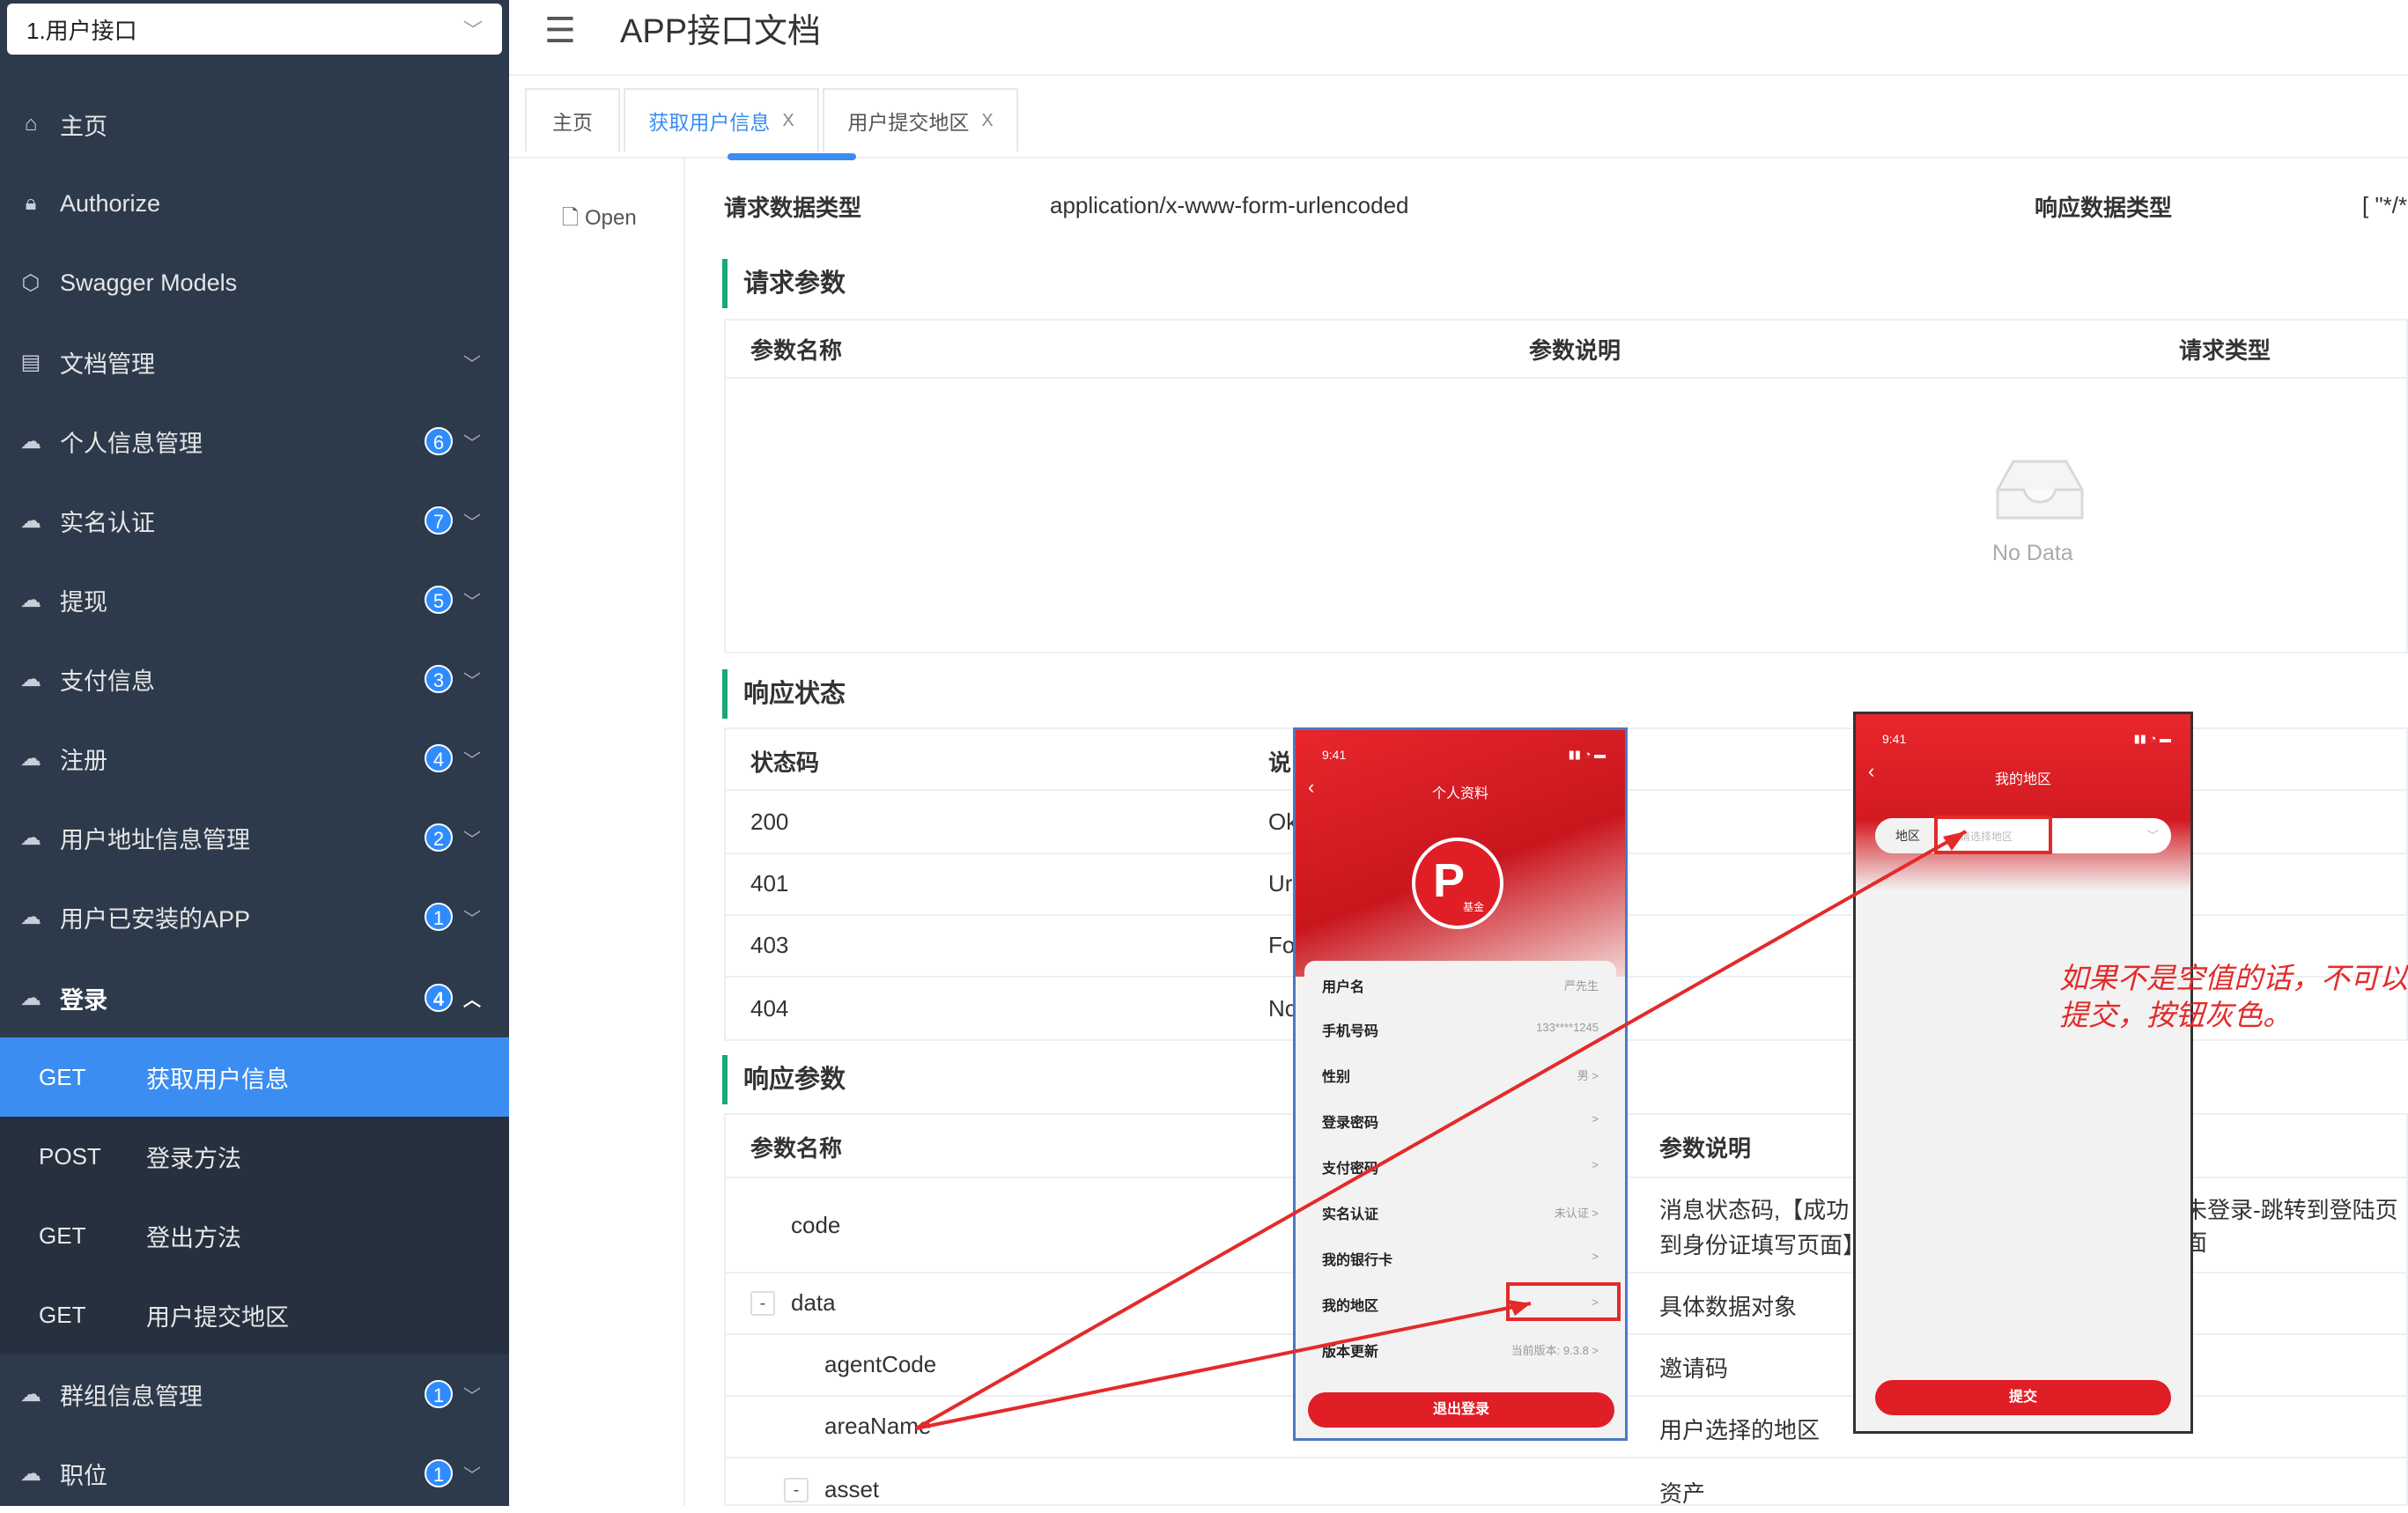  Describe the element at coordinates (1954, 841) in the screenshot. I see `arrow-head` at that location.